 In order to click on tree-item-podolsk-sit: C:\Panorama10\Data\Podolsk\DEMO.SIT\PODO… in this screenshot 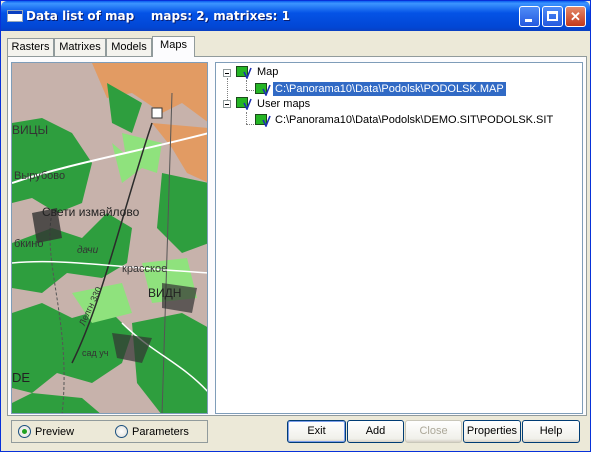, I will do `click(414, 120)`.